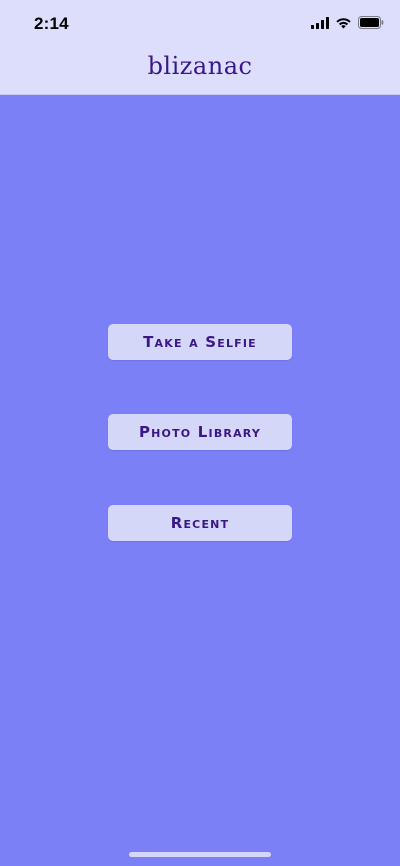 The image size is (400, 866). What do you see at coordinates (200, 24) in the screenshot?
I see `status-bar: 2:14` at bounding box center [200, 24].